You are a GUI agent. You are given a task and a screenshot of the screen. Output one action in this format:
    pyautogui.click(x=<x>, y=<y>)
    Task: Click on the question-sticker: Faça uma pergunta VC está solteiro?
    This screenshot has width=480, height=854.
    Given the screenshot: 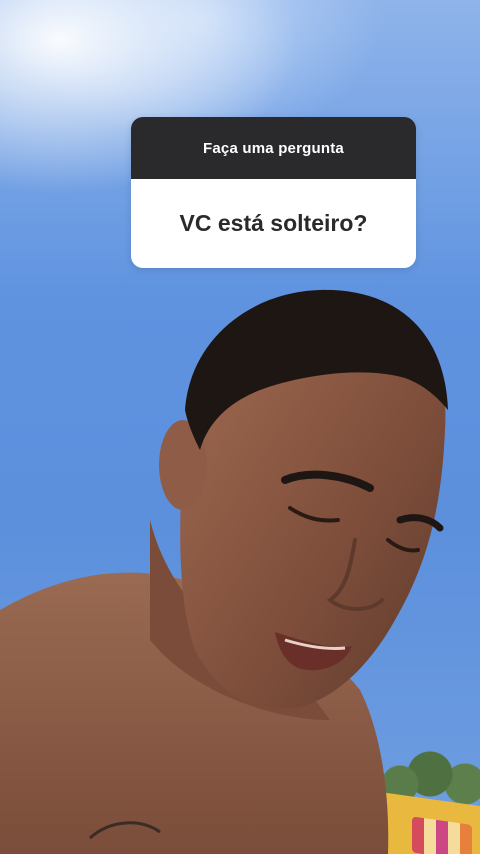 What is the action you would take?
    pyautogui.click(x=273, y=192)
    